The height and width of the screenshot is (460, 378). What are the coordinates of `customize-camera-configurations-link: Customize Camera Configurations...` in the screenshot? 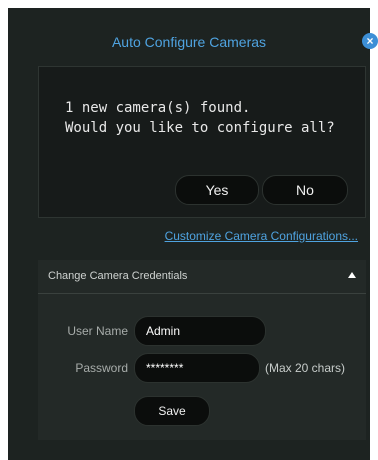 It's located at (261, 236).